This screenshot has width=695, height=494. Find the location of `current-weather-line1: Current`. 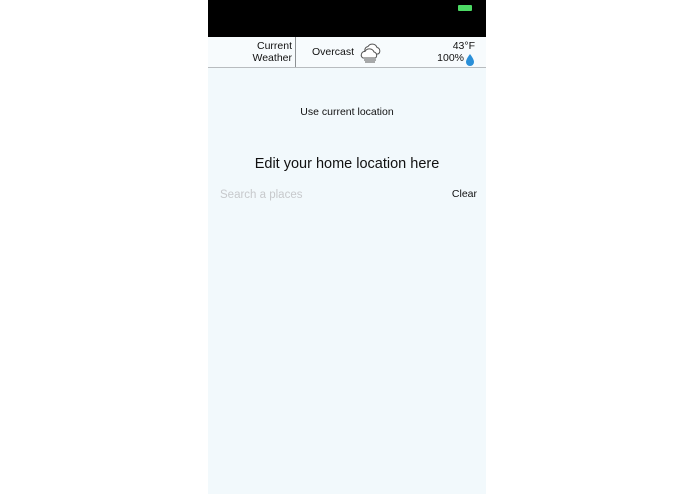

current-weather-line1: Current is located at coordinates (274, 46).